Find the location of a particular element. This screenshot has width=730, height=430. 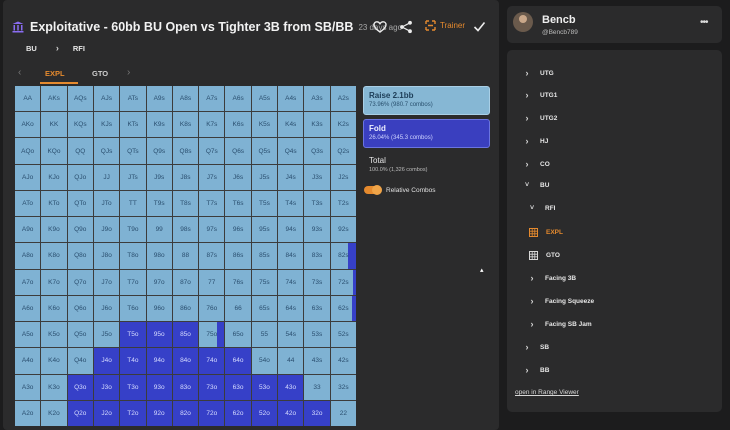

hand-cell: J2o is located at coordinates (106, 413).